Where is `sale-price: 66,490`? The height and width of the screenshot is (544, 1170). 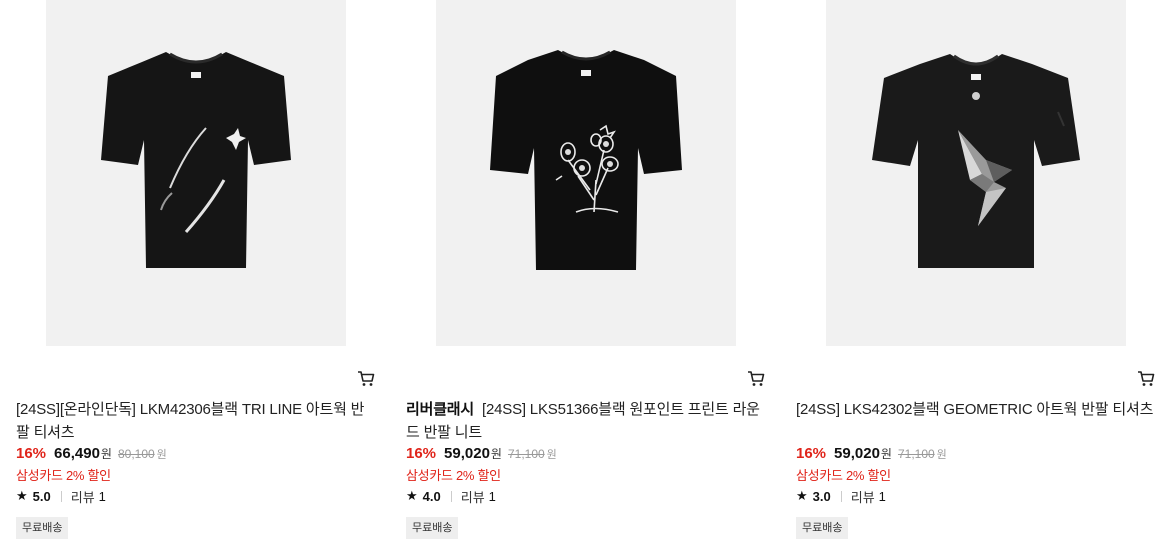 sale-price: 66,490 is located at coordinates (77, 453).